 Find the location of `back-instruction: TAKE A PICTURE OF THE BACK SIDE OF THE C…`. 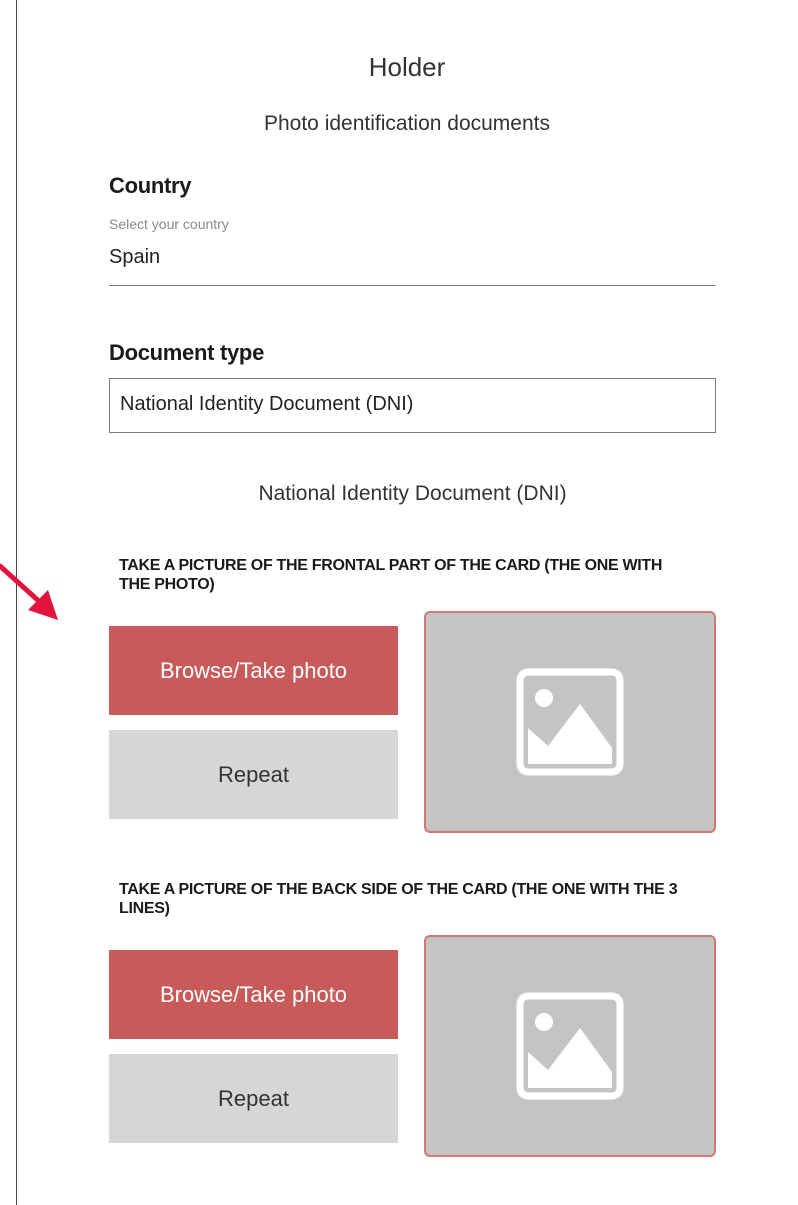

back-instruction: TAKE A PICTURE OF THE BACK SIDE OF THE C… is located at coordinates (398, 899).